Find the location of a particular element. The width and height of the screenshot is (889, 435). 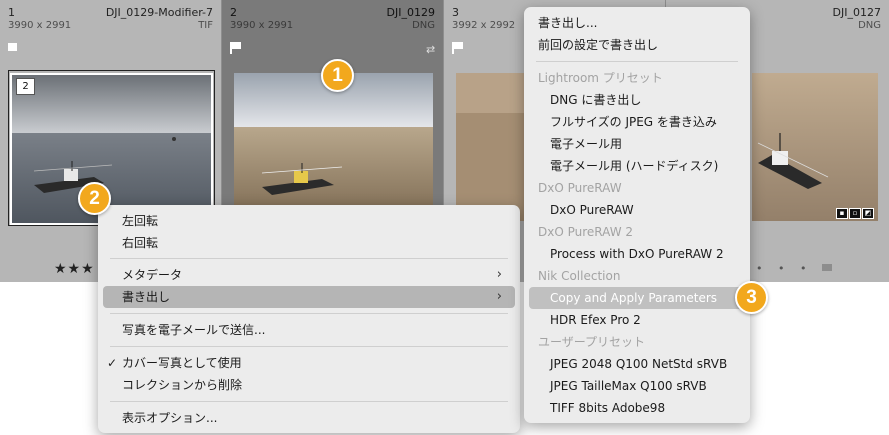

menu-item-rotate-right: 右回転 is located at coordinates (309, 243).